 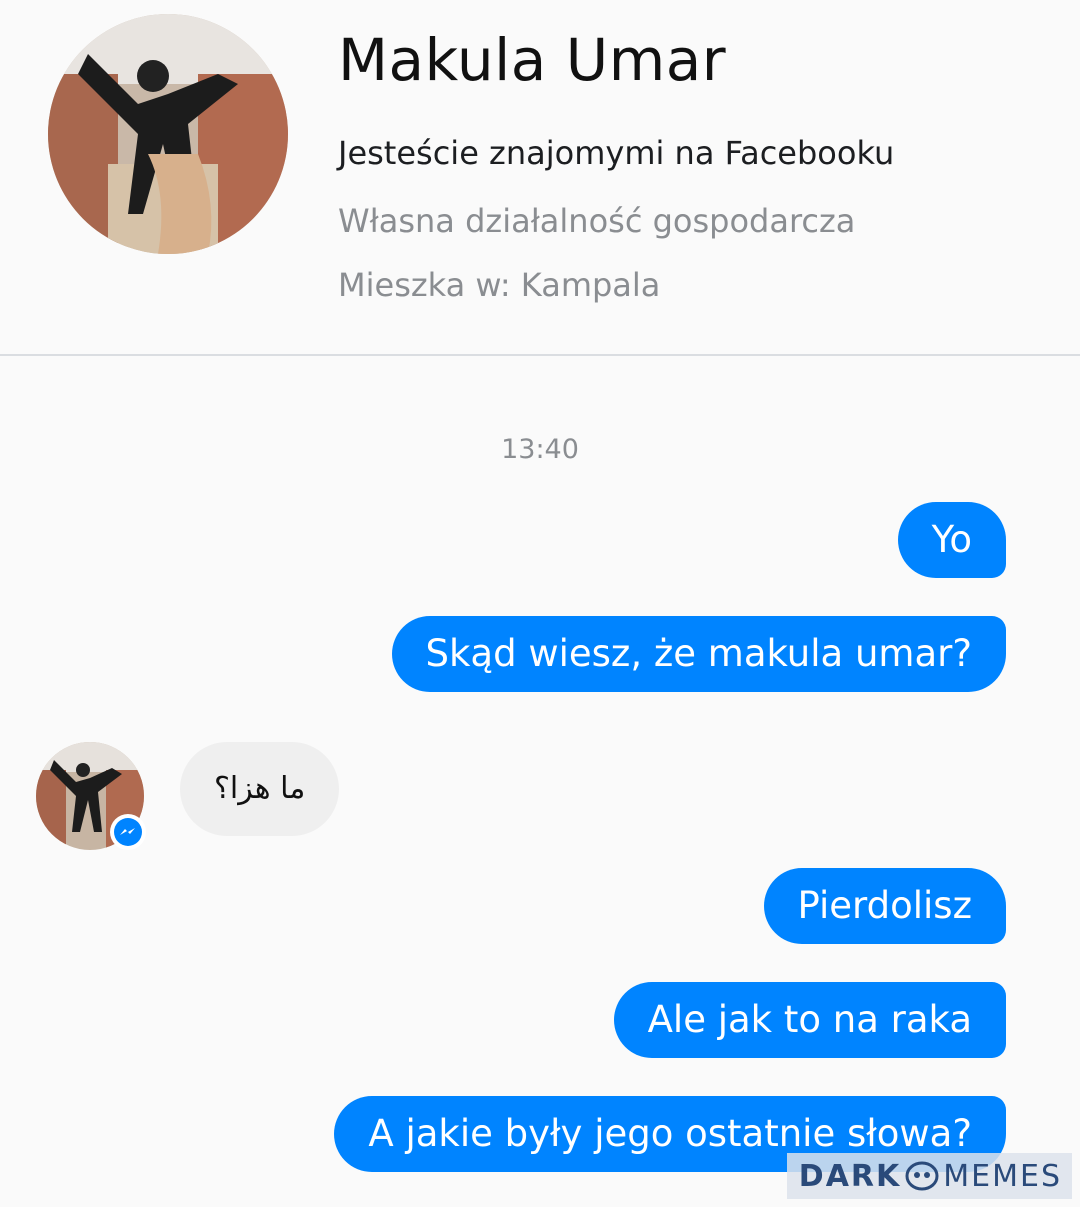 I want to click on messenger-badge-icon, so click(x=128, y=832).